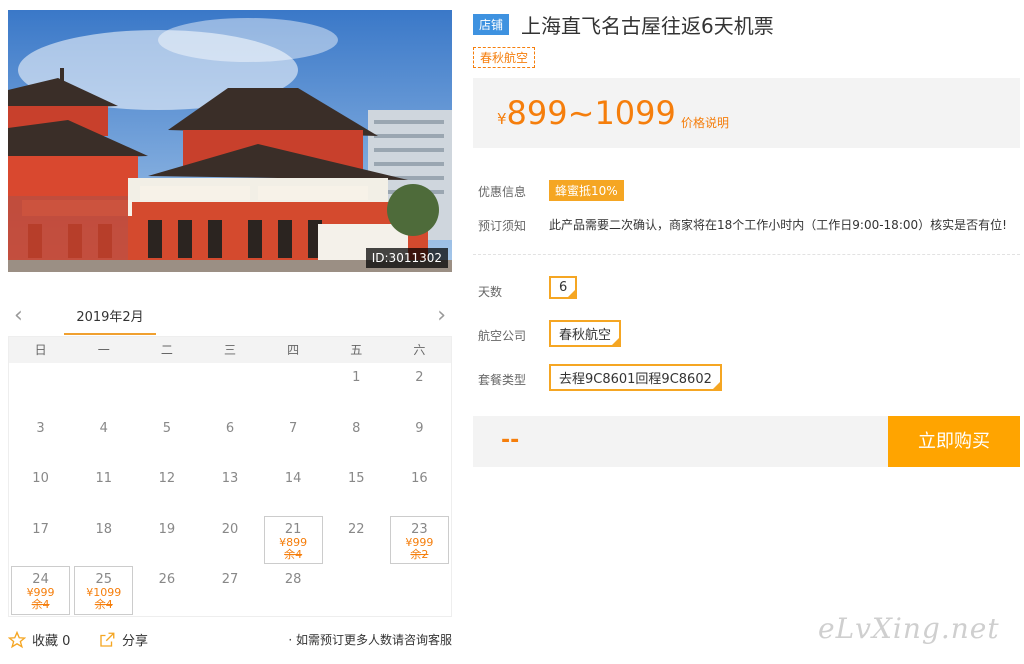  Describe the element at coordinates (110, 320) in the screenshot. I see `calendar-month-tab: 2019年2月` at that location.